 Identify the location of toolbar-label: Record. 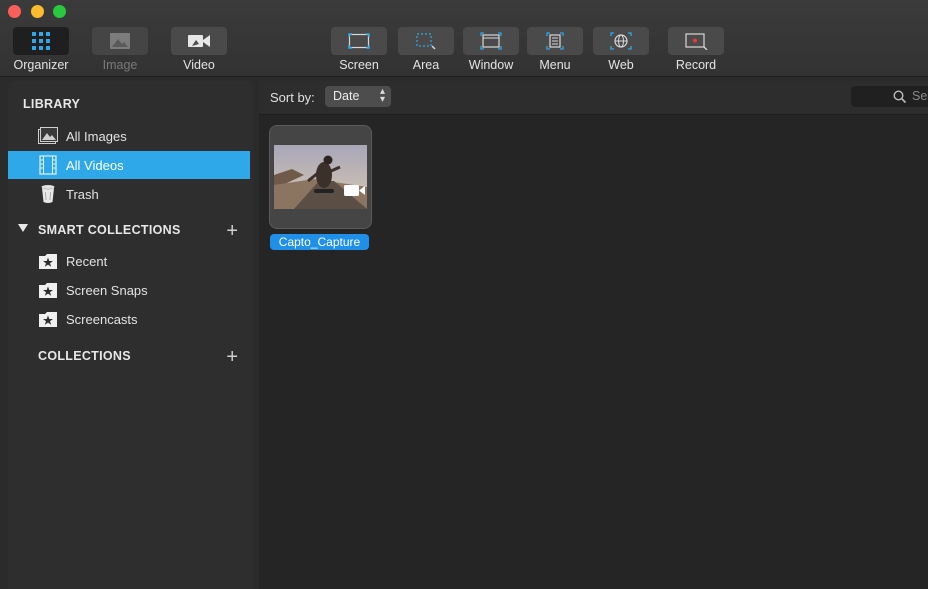
(696, 65).